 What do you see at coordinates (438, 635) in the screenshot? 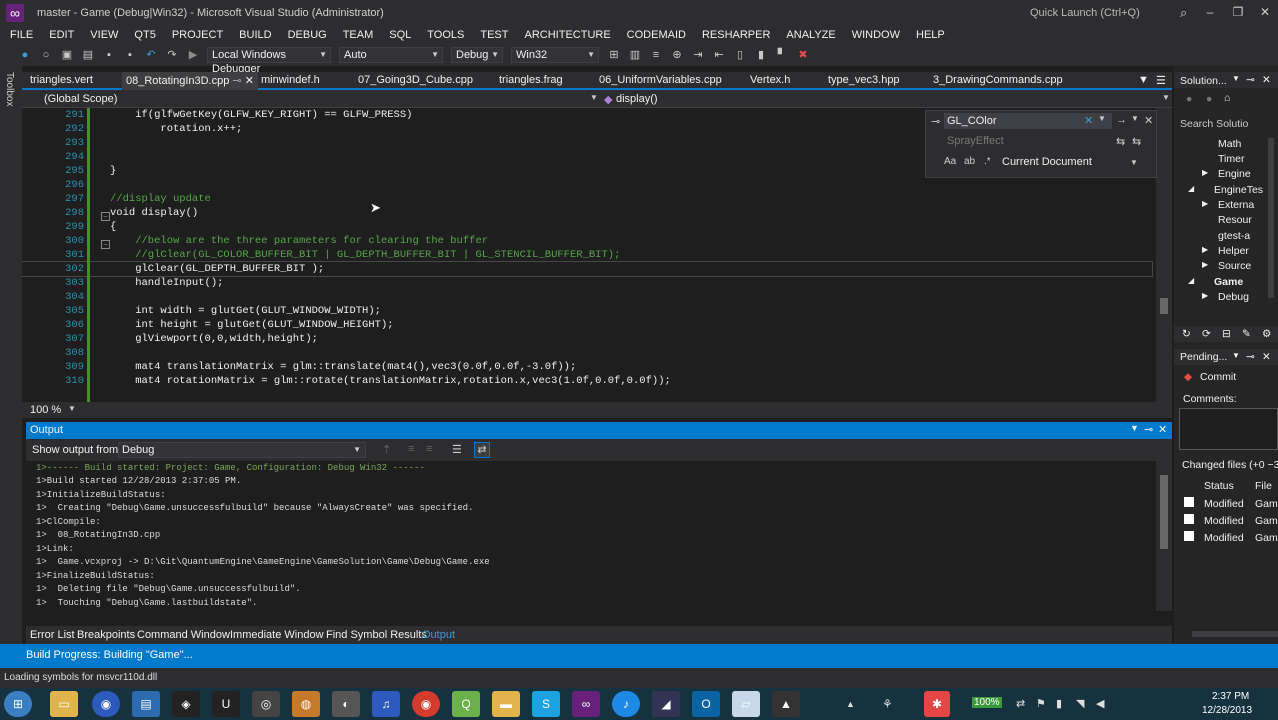
I see `tab-output: Output` at bounding box center [438, 635].